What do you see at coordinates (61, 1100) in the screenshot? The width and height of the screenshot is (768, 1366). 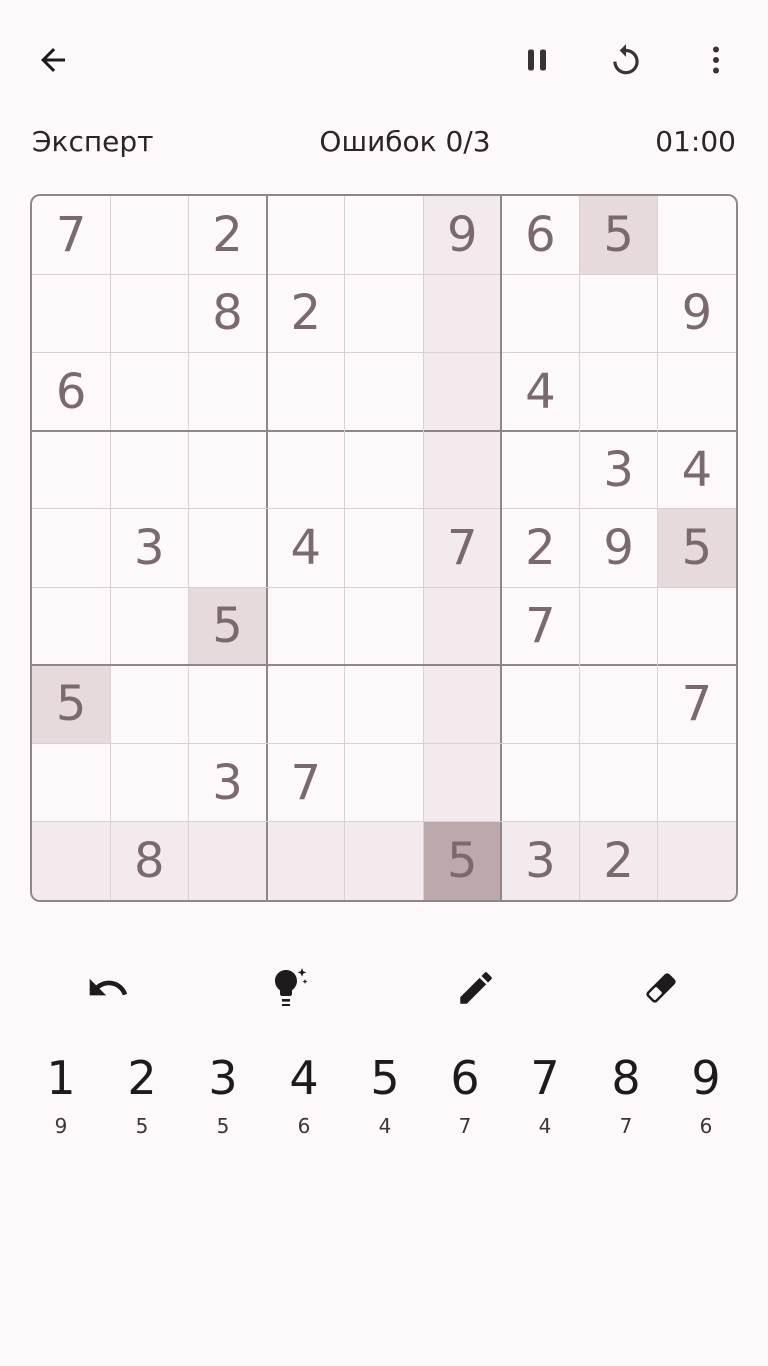 I see `number-key-1: 19` at bounding box center [61, 1100].